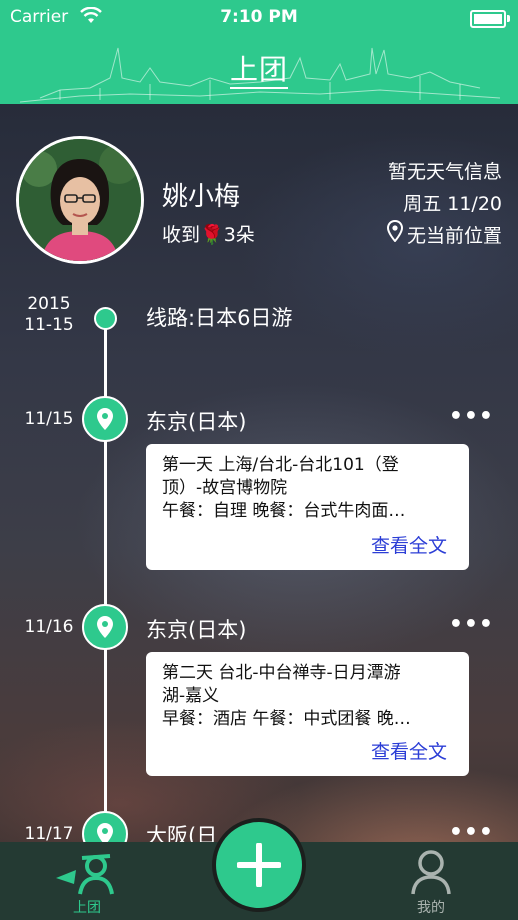 This screenshot has height=920, width=518. What do you see at coordinates (490, 19) in the screenshot?
I see `battery-icon` at bounding box center [490, 19].